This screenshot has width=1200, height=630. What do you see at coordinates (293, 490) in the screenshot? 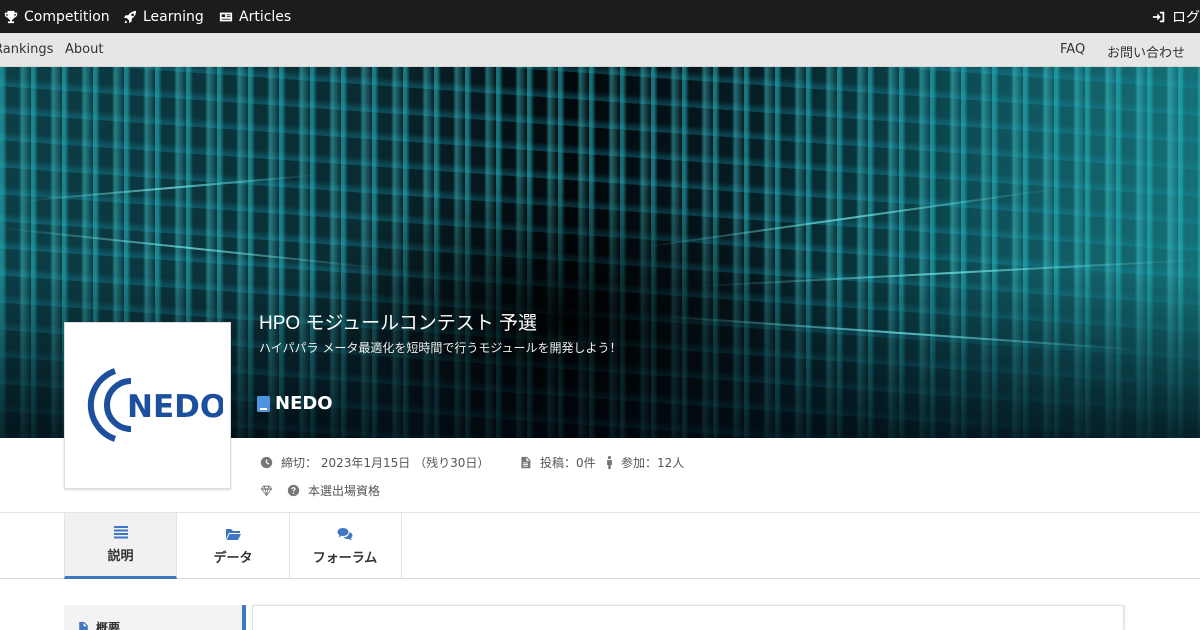
I see `question-circle-icon` at bounding box center [293, 490].